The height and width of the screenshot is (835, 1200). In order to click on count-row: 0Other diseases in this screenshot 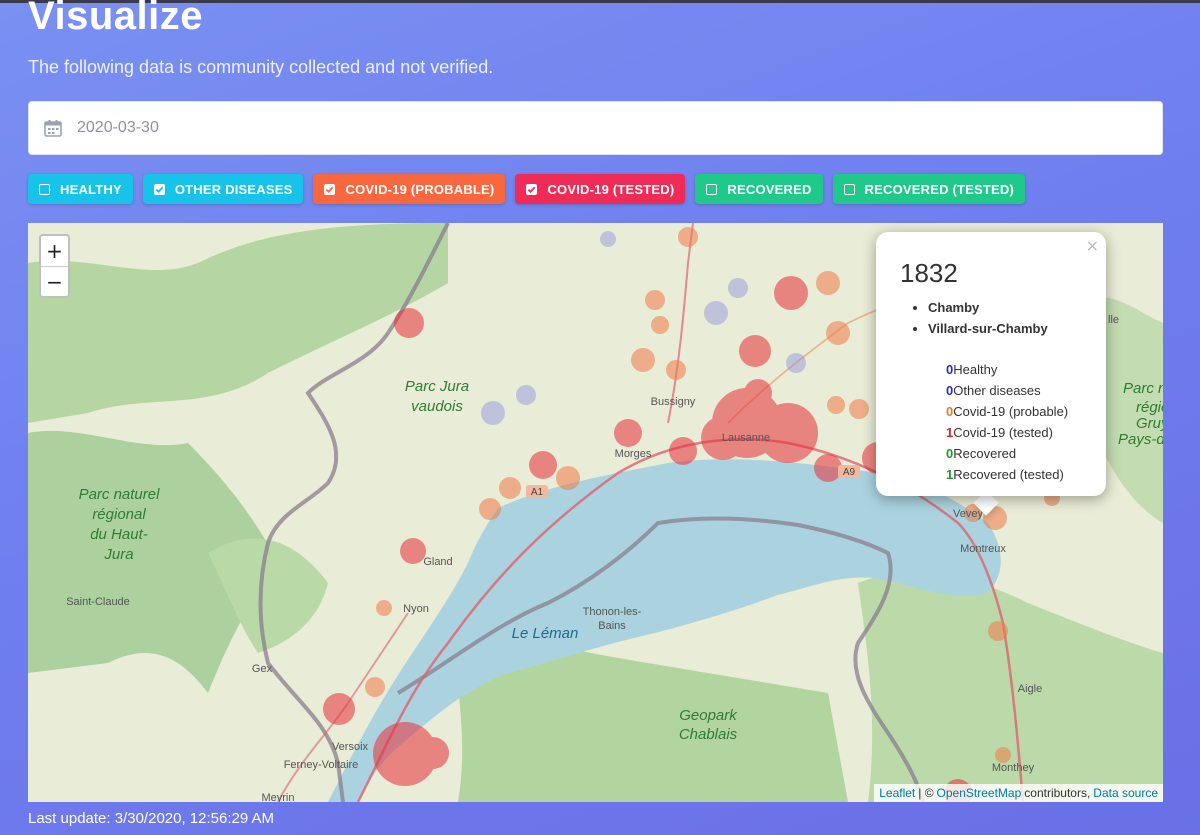, I will do `click(1007, 393)`.